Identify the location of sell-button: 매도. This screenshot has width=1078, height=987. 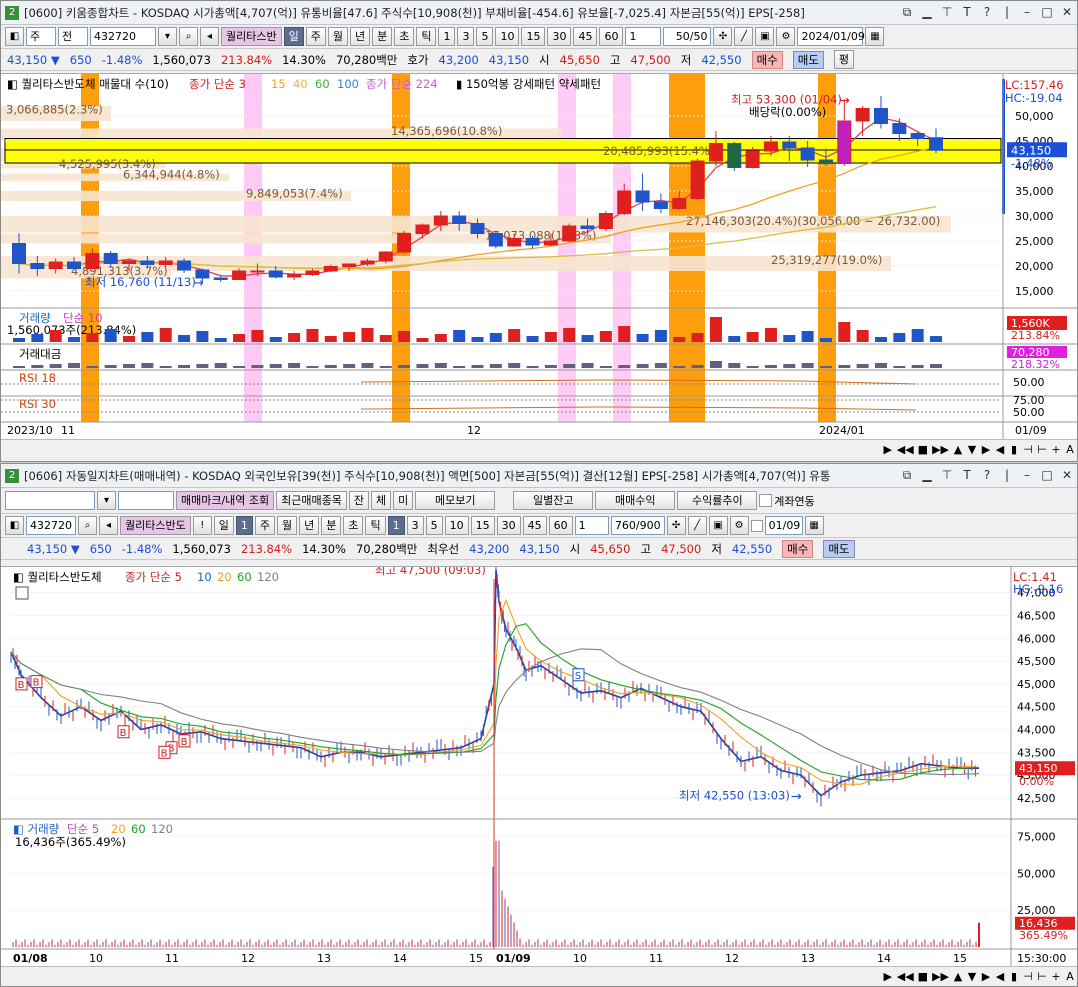
(808, 59).